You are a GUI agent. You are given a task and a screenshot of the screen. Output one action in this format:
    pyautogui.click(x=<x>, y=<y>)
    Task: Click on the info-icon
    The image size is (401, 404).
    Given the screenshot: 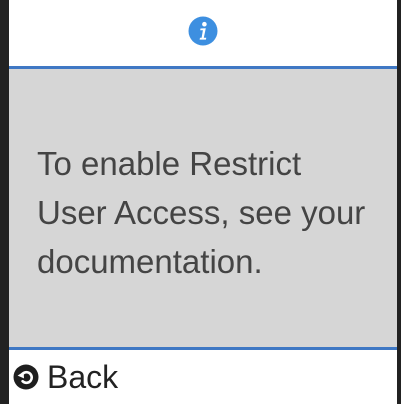 What is the action you would take?
    pyautogui.click(x=203, y=31)
    